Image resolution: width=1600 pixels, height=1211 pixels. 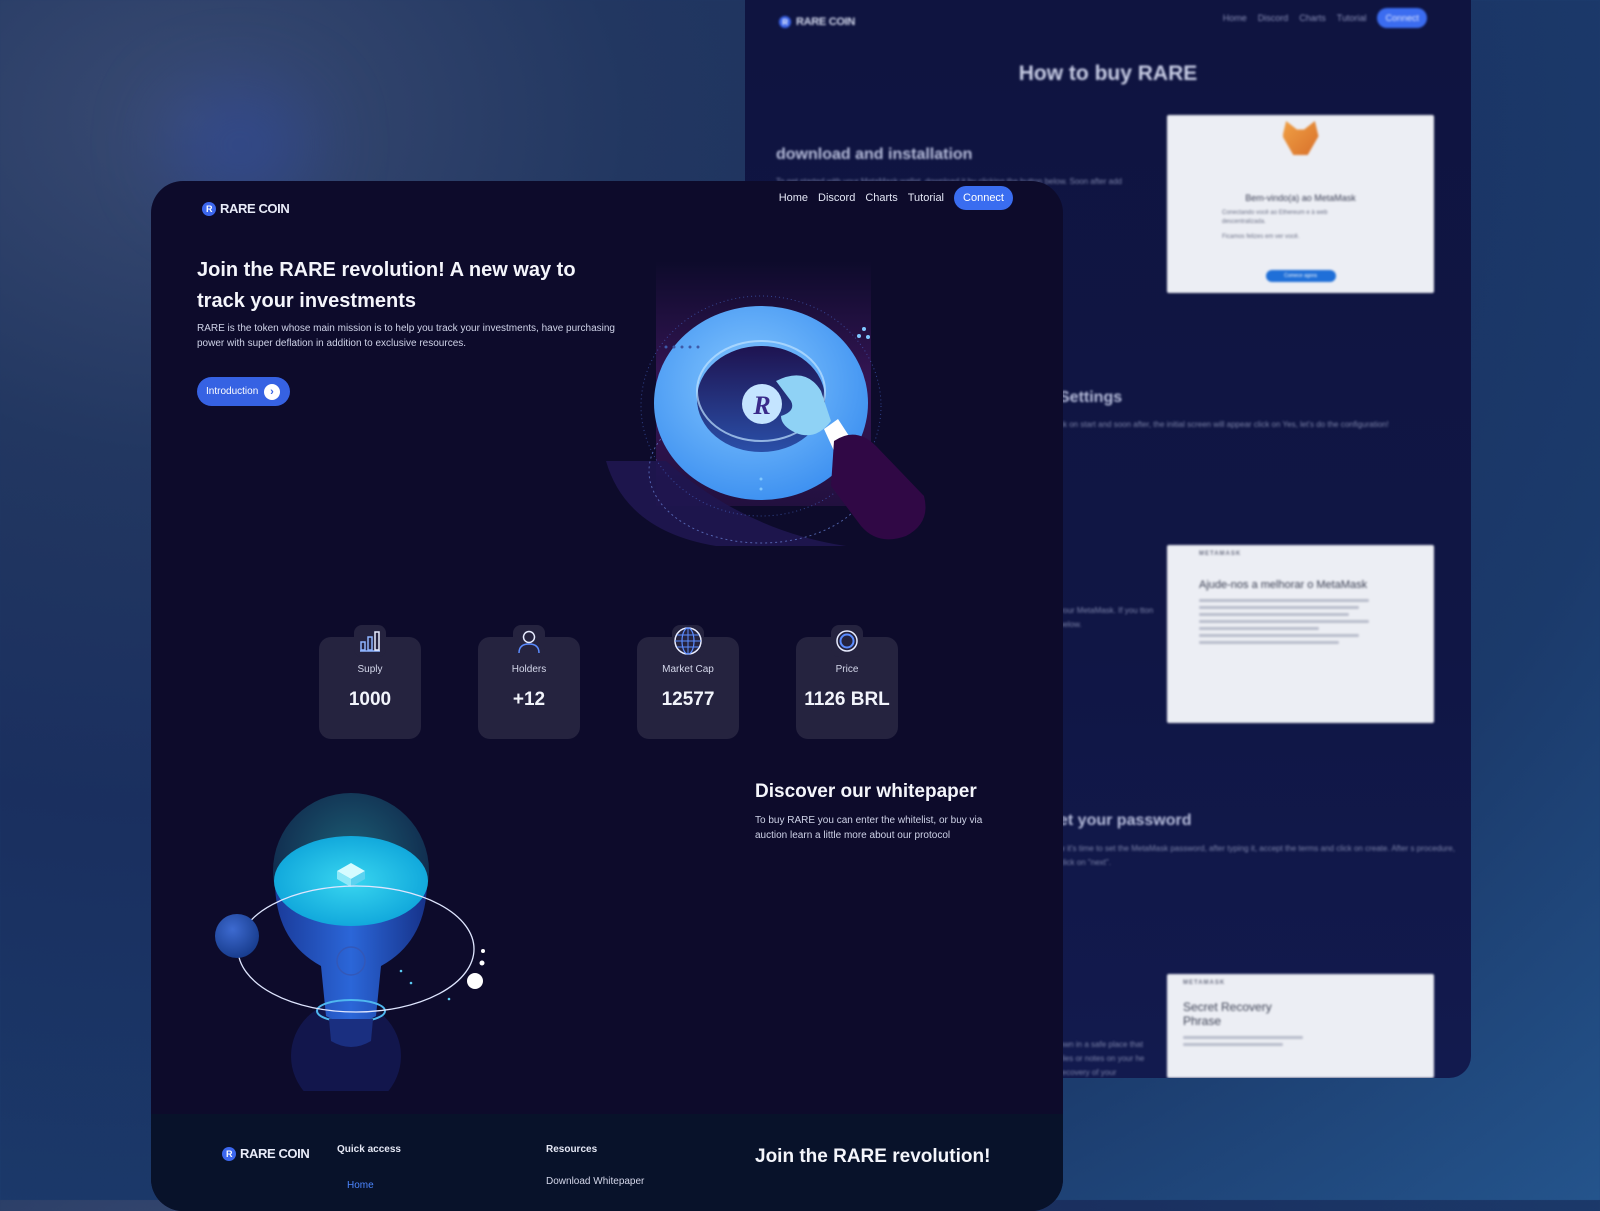 I want to click on screenshot-text: Ficamos felizes em ver você., so click(x=1261, y=237).